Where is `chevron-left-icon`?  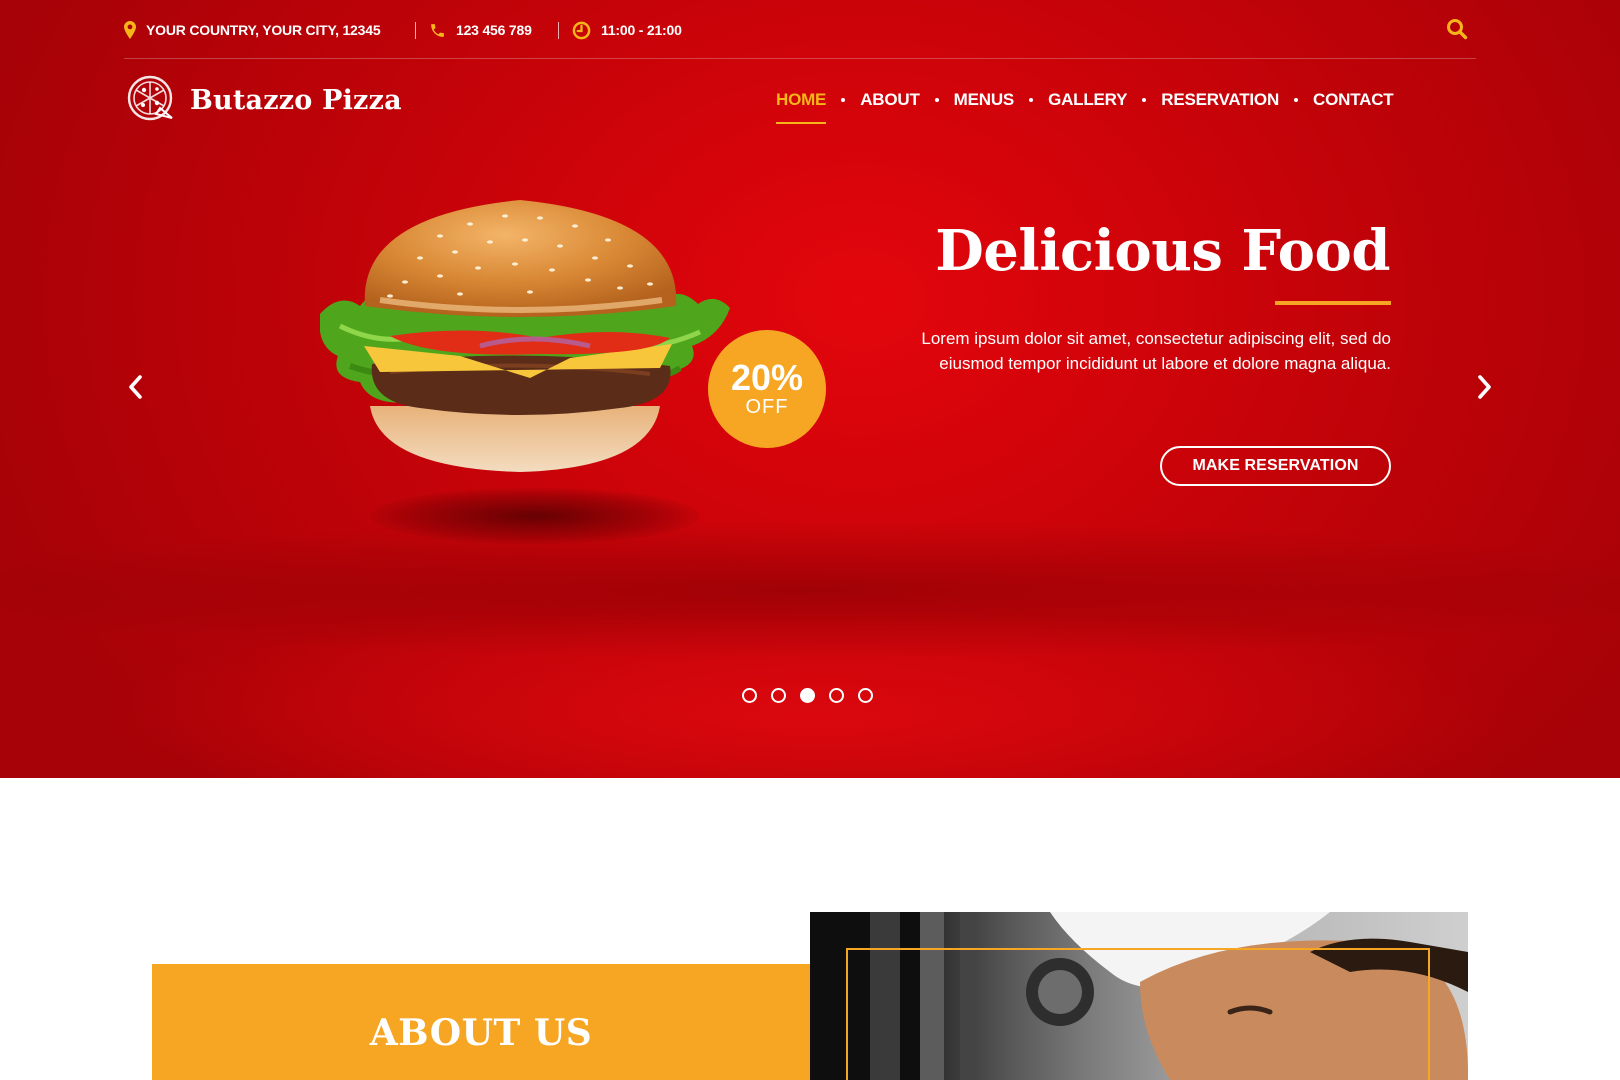
chevron-left-icon is located at coordinates (135, 389).